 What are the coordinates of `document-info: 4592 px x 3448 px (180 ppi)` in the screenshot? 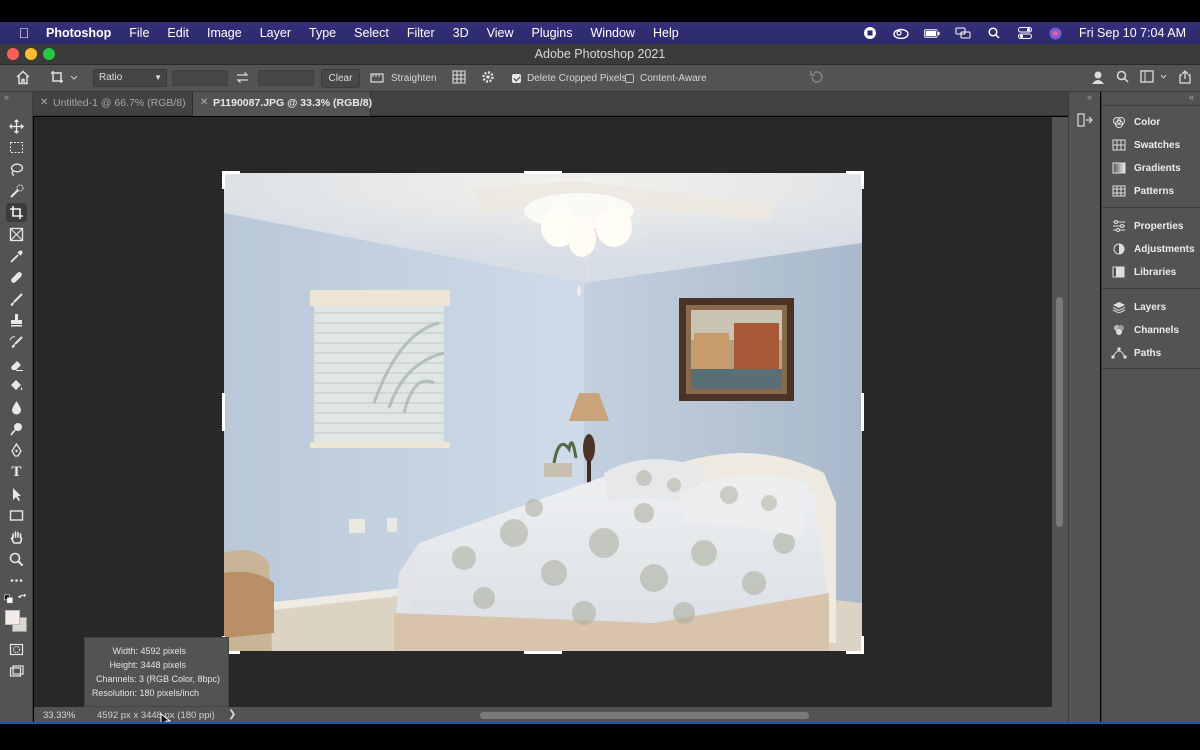 It's located at (156, 715).